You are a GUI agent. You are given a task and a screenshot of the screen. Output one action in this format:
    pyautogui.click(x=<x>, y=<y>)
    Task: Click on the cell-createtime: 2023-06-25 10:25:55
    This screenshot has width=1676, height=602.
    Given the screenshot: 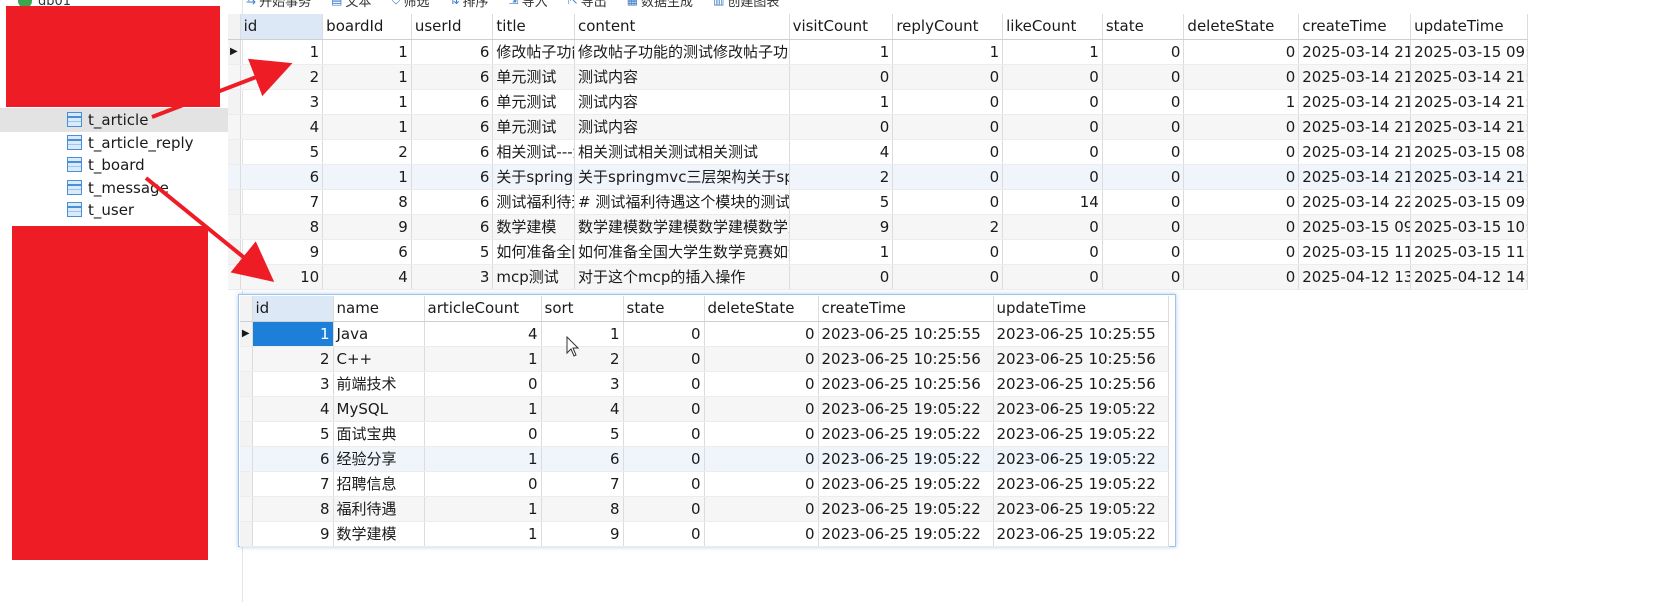 What is the action you would take?
    pyautogui.click(x=906, y=334)
    